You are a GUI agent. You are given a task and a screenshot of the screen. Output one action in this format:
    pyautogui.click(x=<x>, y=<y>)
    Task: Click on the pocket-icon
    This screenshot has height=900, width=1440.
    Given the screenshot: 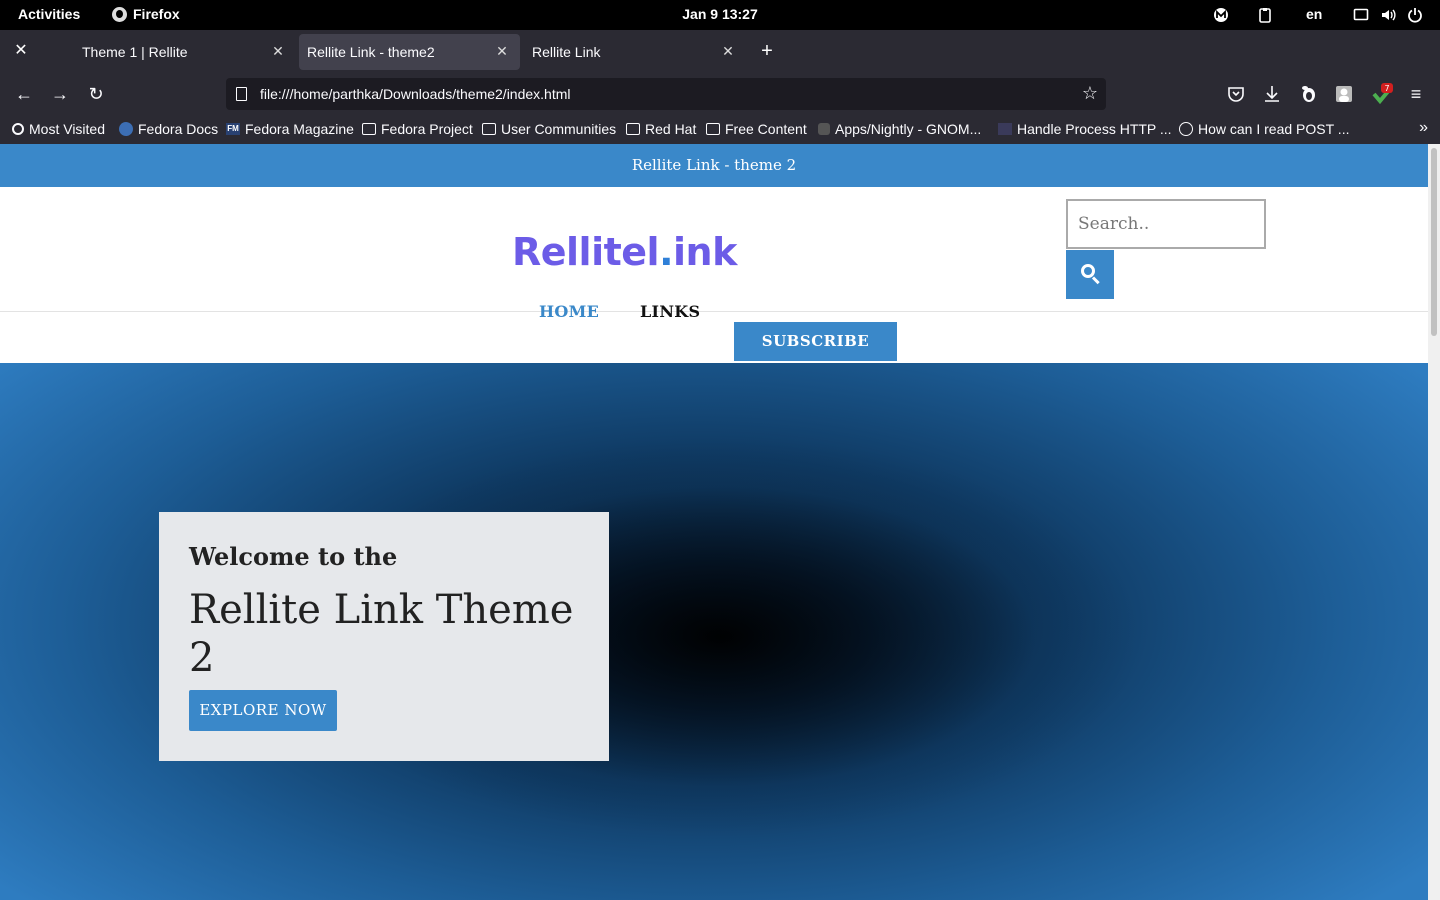 What is the action you would take?
    pyautogui.click(x=1236, y=94)
    